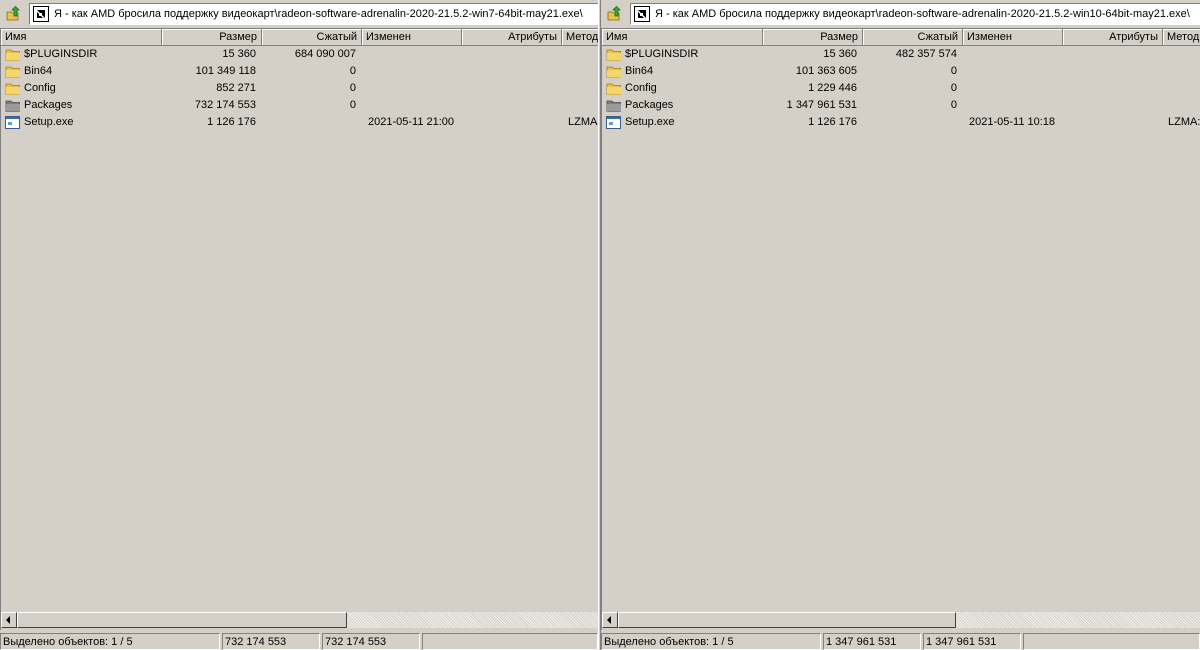 Image resolution: width=1200 pixels, height=650 pixels. I want to click on up-folder-icon, so click(614, 13).